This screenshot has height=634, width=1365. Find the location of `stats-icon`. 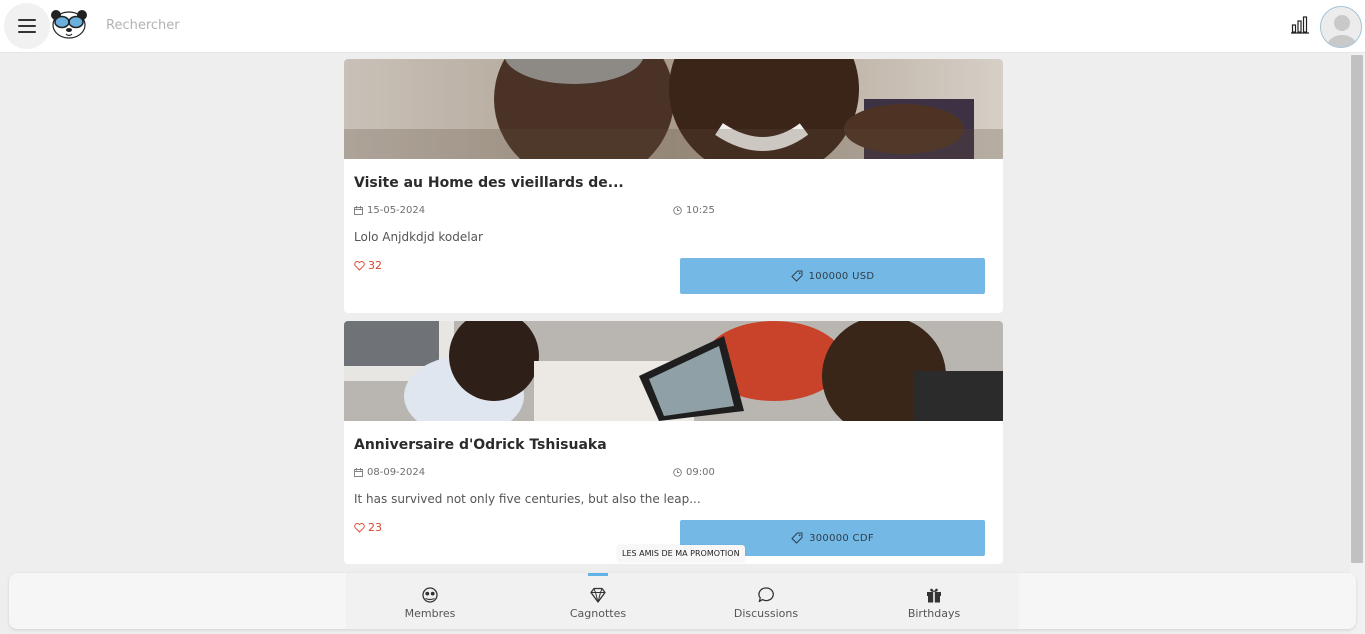

stats-icon is located at coordinates (1300, 25).